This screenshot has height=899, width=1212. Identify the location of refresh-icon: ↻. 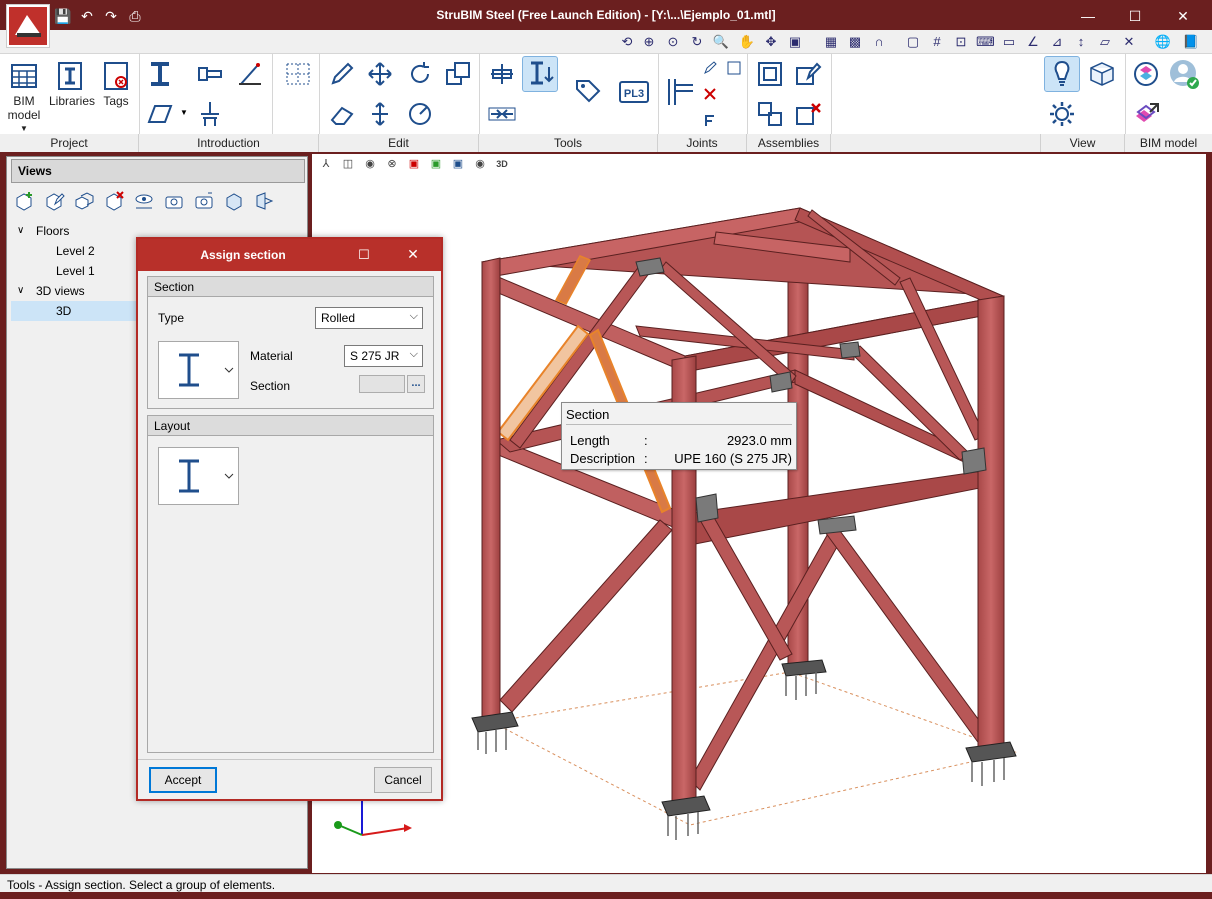
(697, 42).